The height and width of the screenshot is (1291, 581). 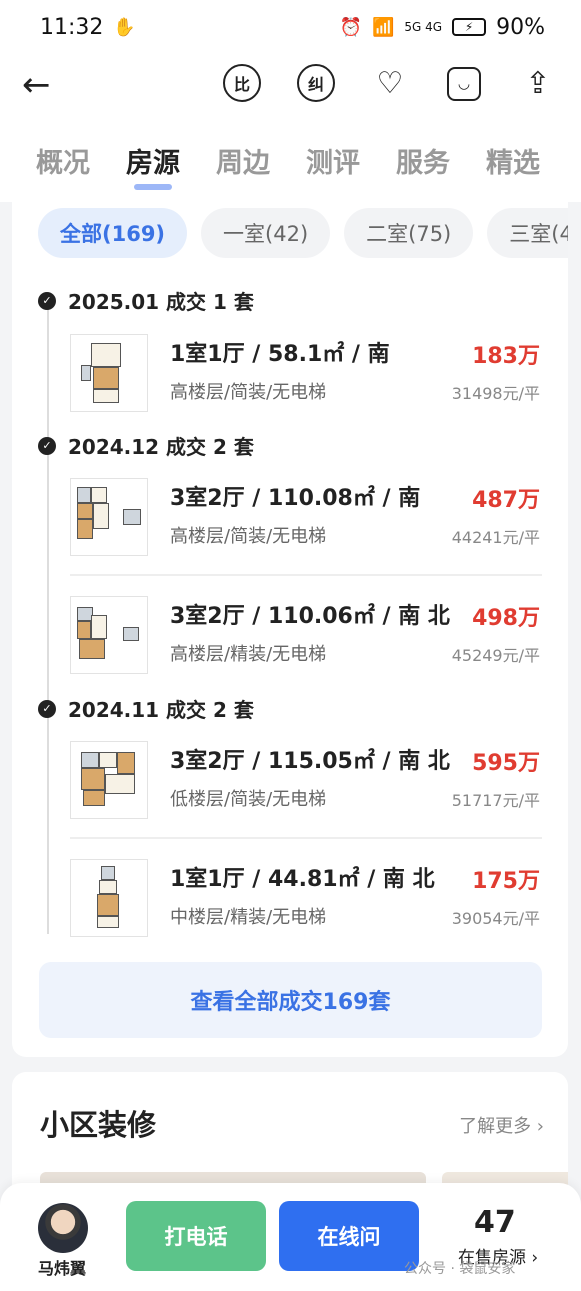 I want to click on deal-price: 175万, so click(x=506, y=881).